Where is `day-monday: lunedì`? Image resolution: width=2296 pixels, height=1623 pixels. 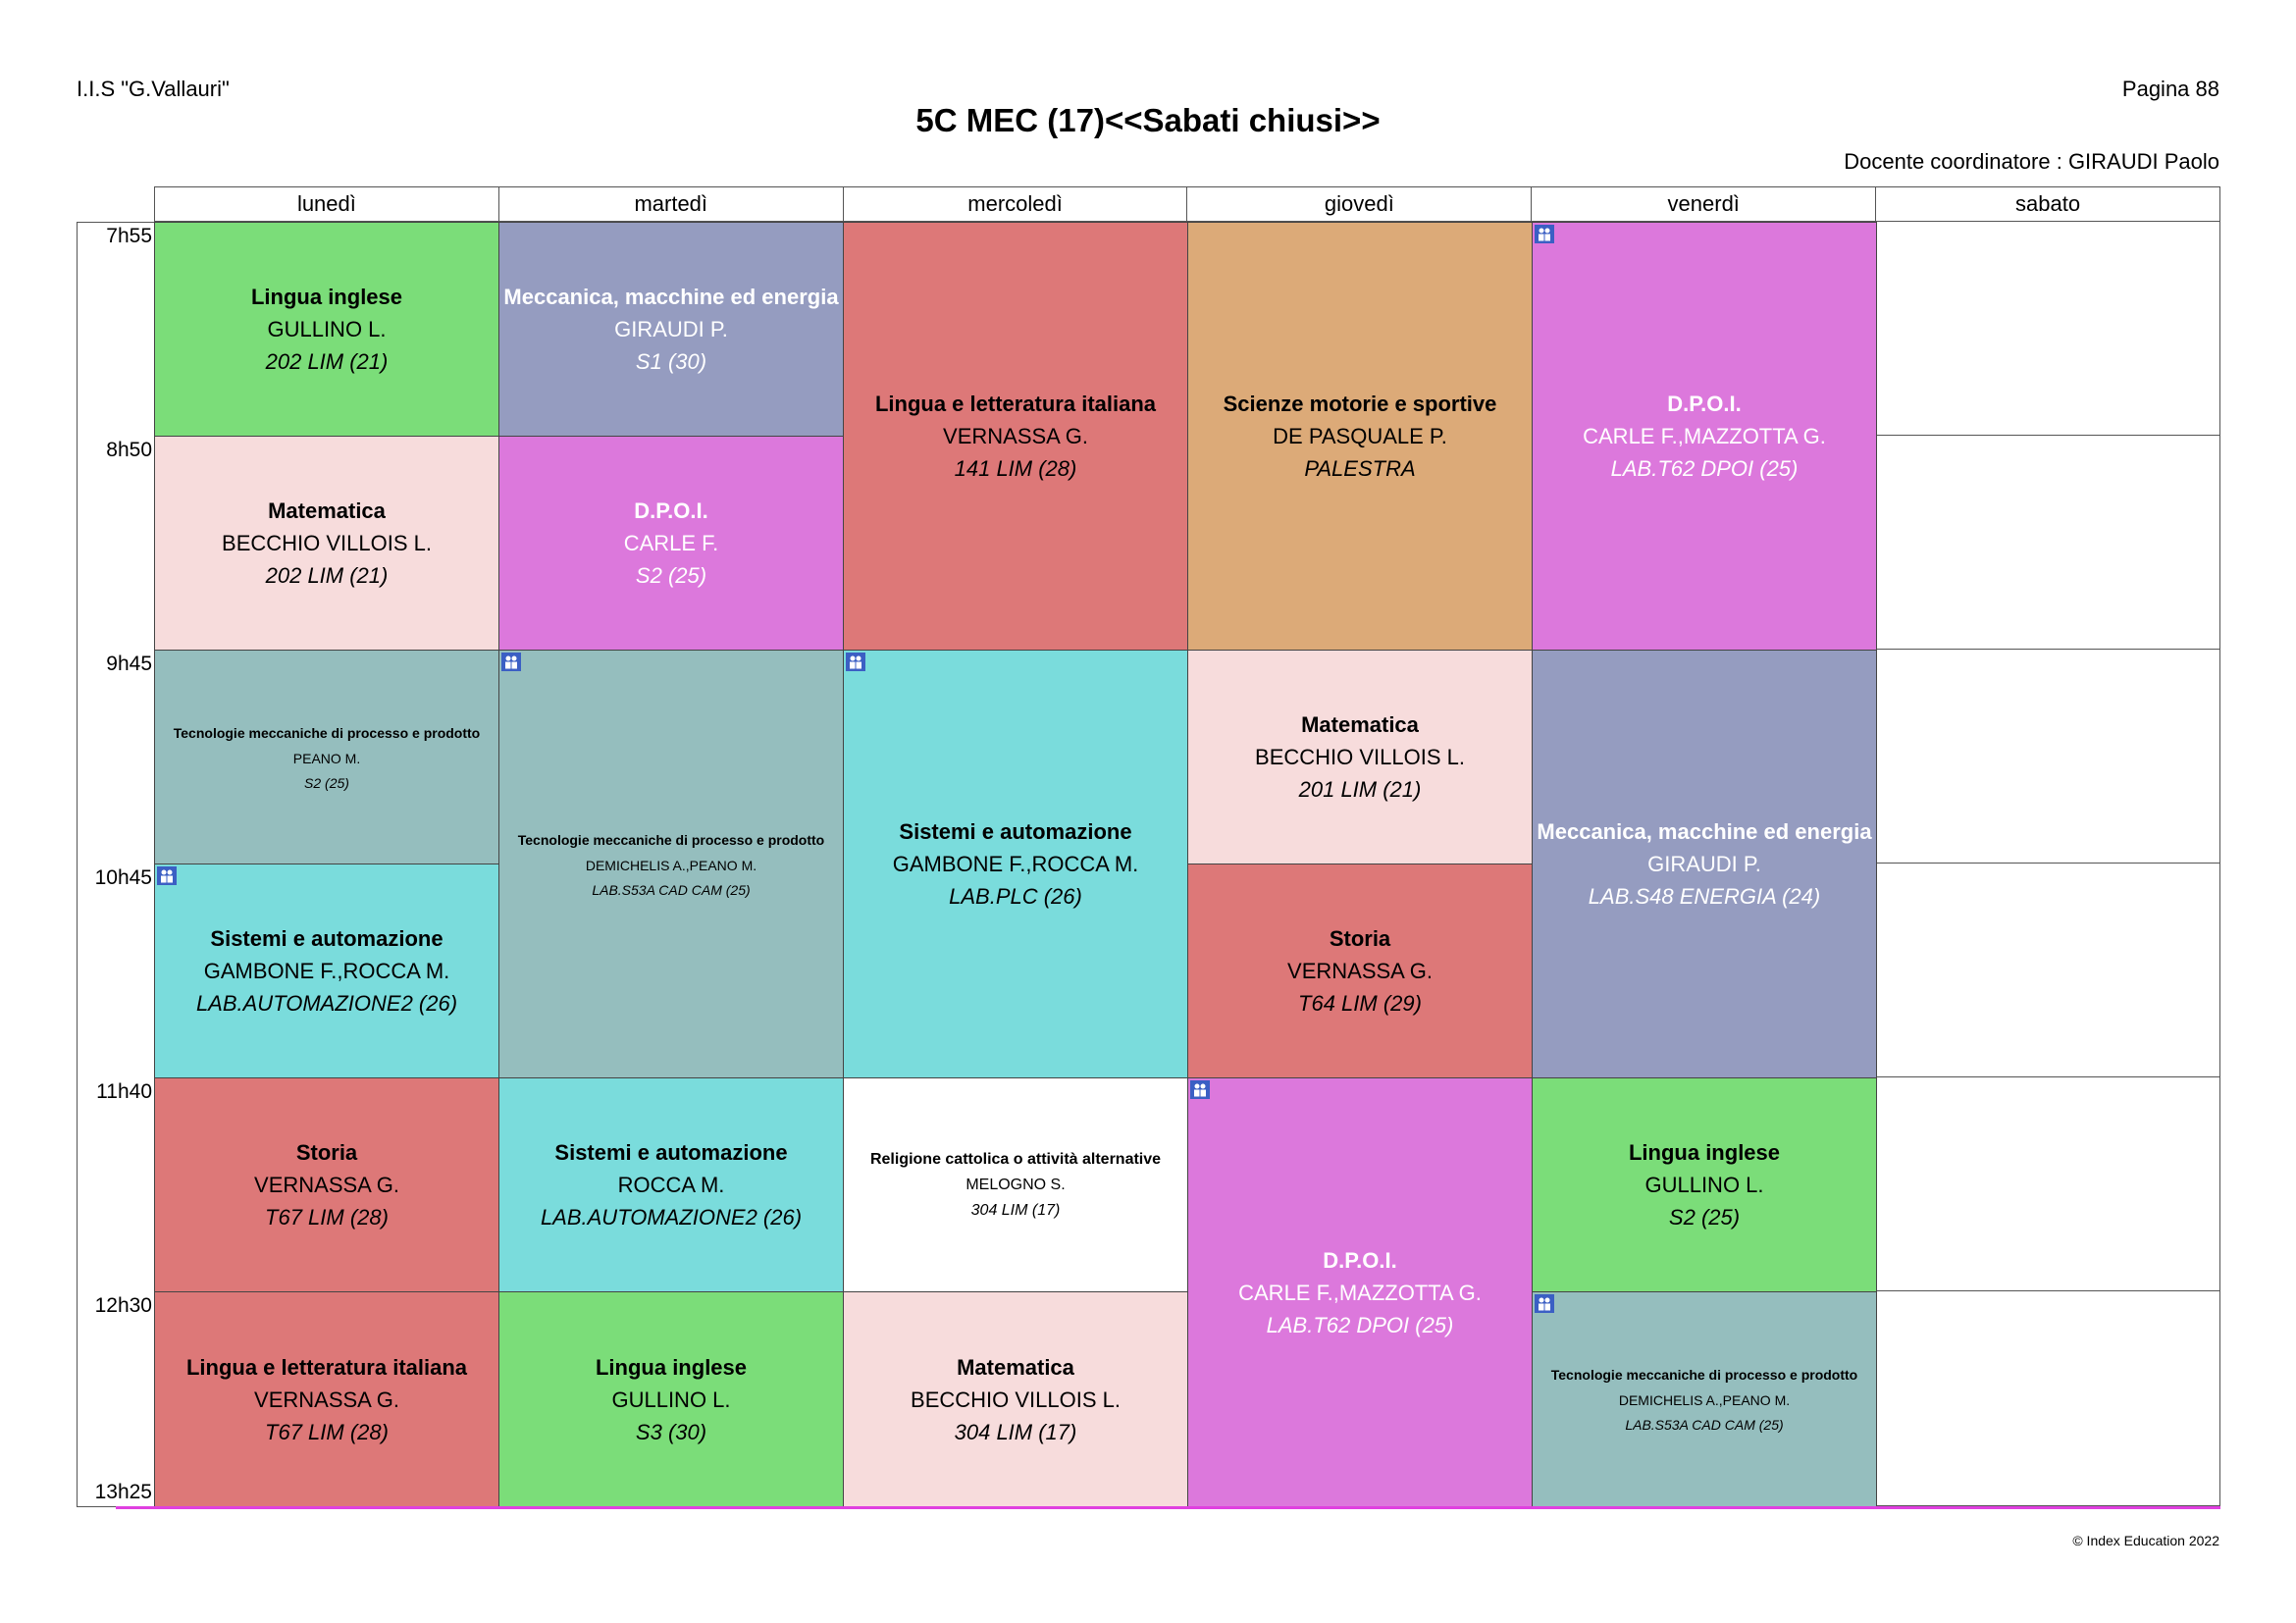 day-monday: lunedì is located at coordinates (327, 204).